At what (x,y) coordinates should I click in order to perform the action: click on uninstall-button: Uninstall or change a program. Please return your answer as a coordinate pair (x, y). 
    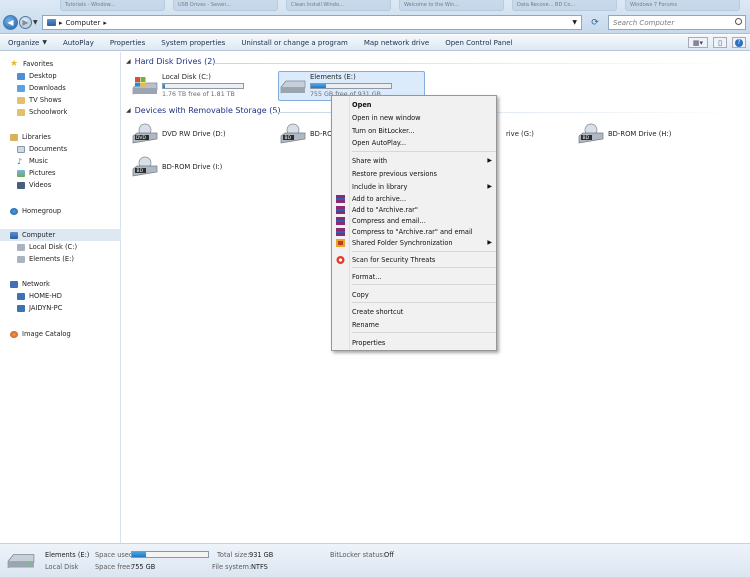
    Looking at the image, I should click on (294, 43).